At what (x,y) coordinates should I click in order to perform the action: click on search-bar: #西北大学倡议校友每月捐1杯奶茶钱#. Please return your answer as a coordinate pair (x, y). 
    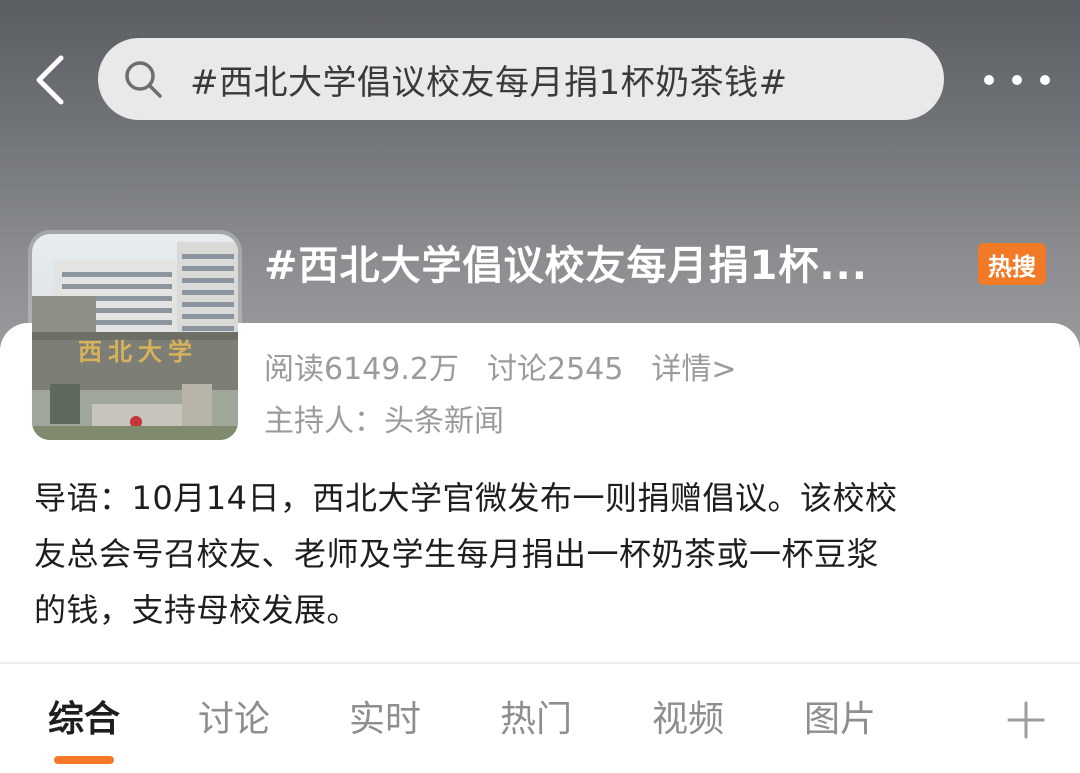
    Looking at the image, I should click on (521, 79).